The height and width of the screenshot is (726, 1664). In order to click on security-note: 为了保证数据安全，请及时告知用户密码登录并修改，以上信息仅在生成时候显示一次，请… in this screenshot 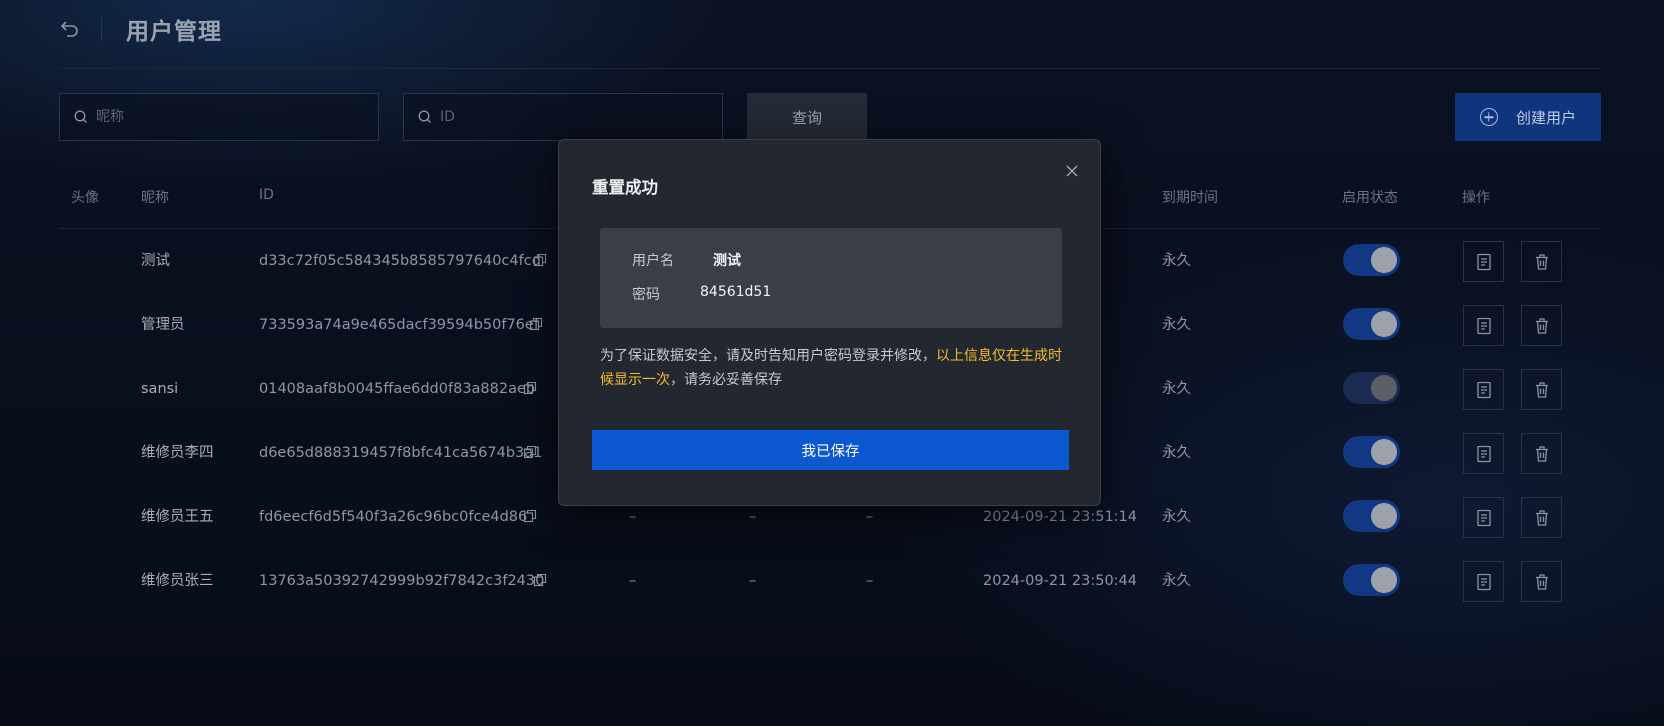, I will do `click(833, 368)`.